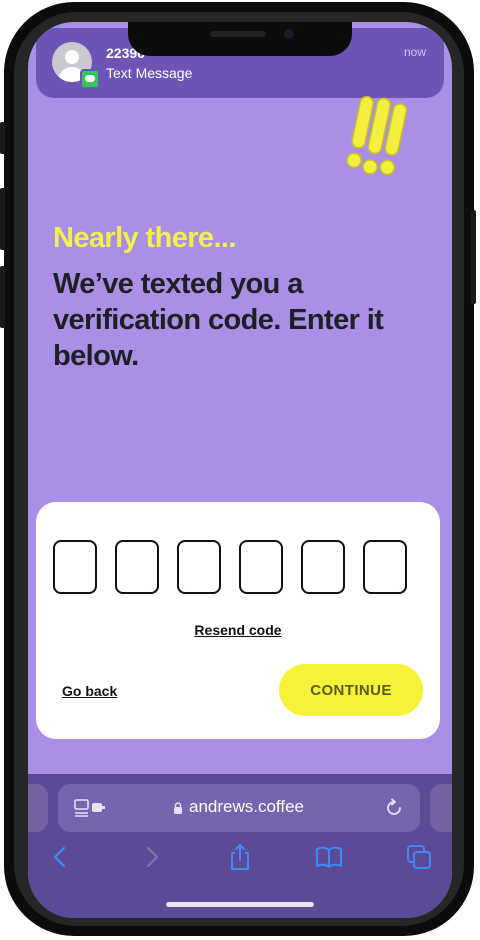 This screenshot has height=940, width=480. Describe the element at coordinates (2, 138) in the screenshot. I see `side-button-action` at that location.